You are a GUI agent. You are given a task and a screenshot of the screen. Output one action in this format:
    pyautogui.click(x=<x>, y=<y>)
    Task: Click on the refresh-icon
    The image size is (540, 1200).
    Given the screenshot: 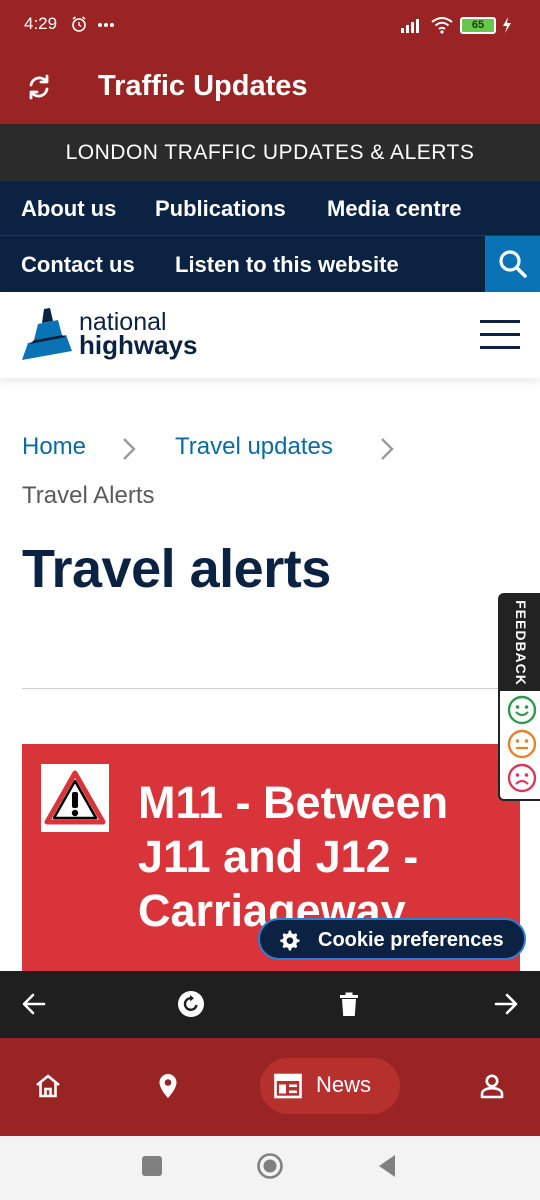 What is the action you would take?
    pyautogui.click(x=39, y=87)
    